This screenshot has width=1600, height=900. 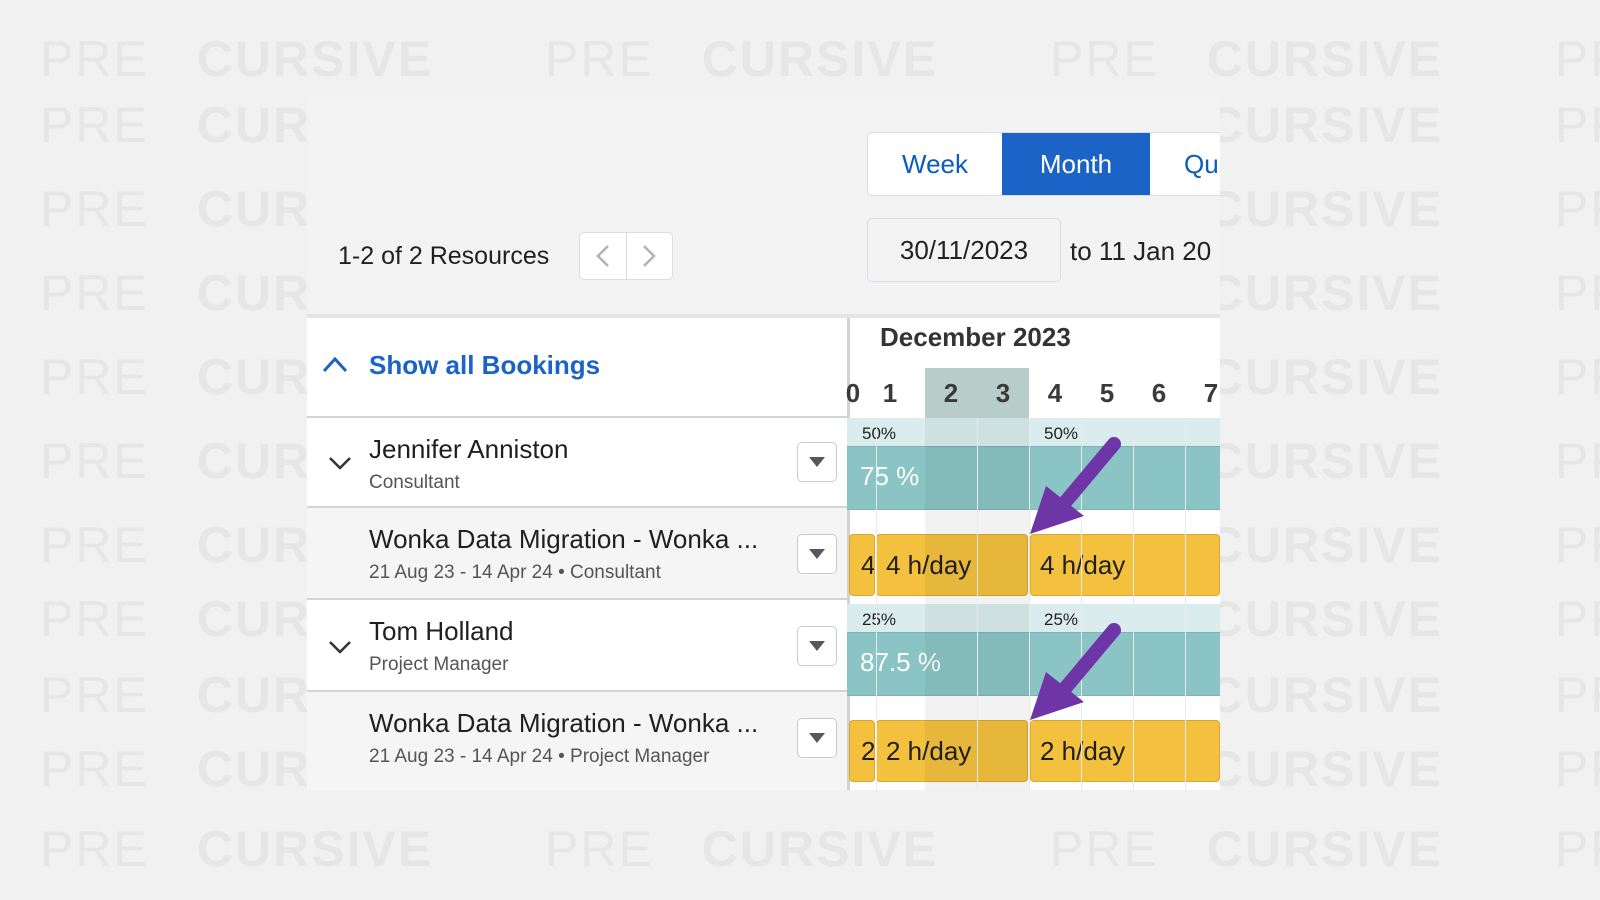 I want to click on capacity-label: 75 %, so click(x=890, y=476).